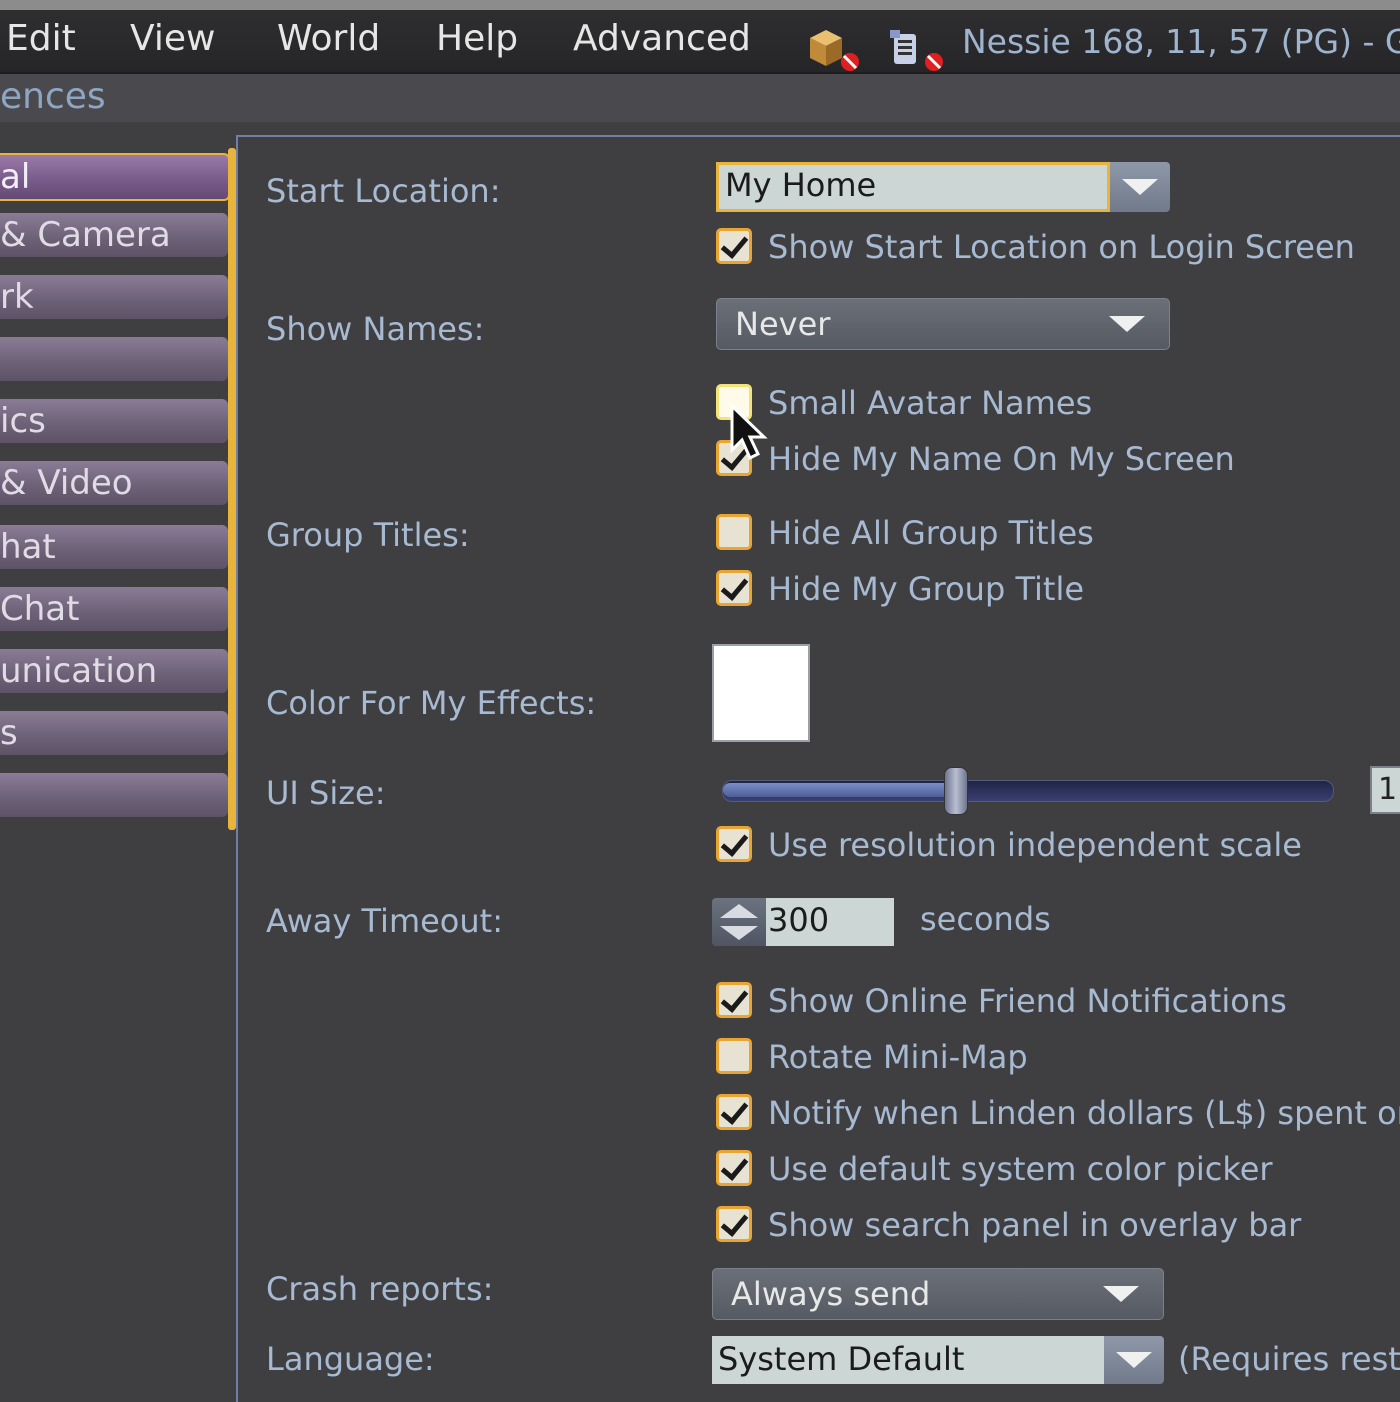  What do you see at coordinates (232, 489) in the screenshot?
I see `active-tab-accent` at bounding box center [232, 489].